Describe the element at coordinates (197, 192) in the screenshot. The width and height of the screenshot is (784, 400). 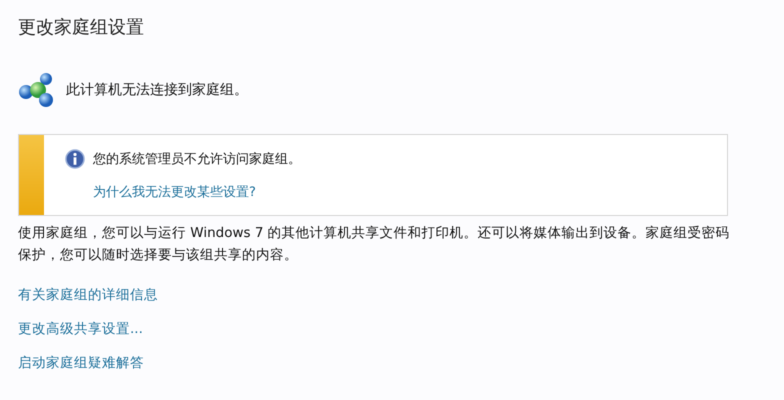
I see `help-link: 为什么我无法更改某些设置?` at that location.